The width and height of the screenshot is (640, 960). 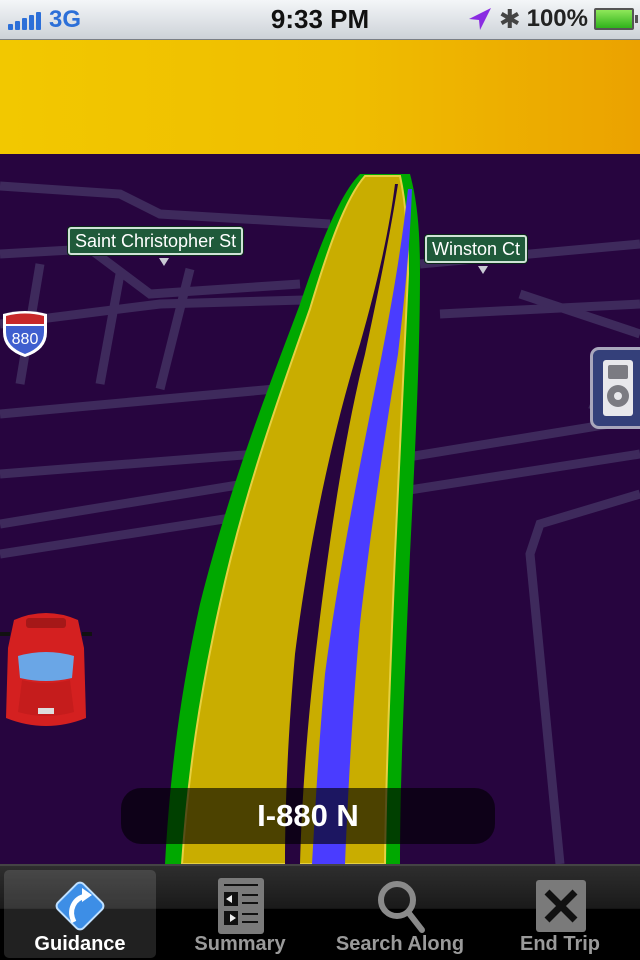 I want to click on tab-label: Search Along, so click(x=400, y=944).